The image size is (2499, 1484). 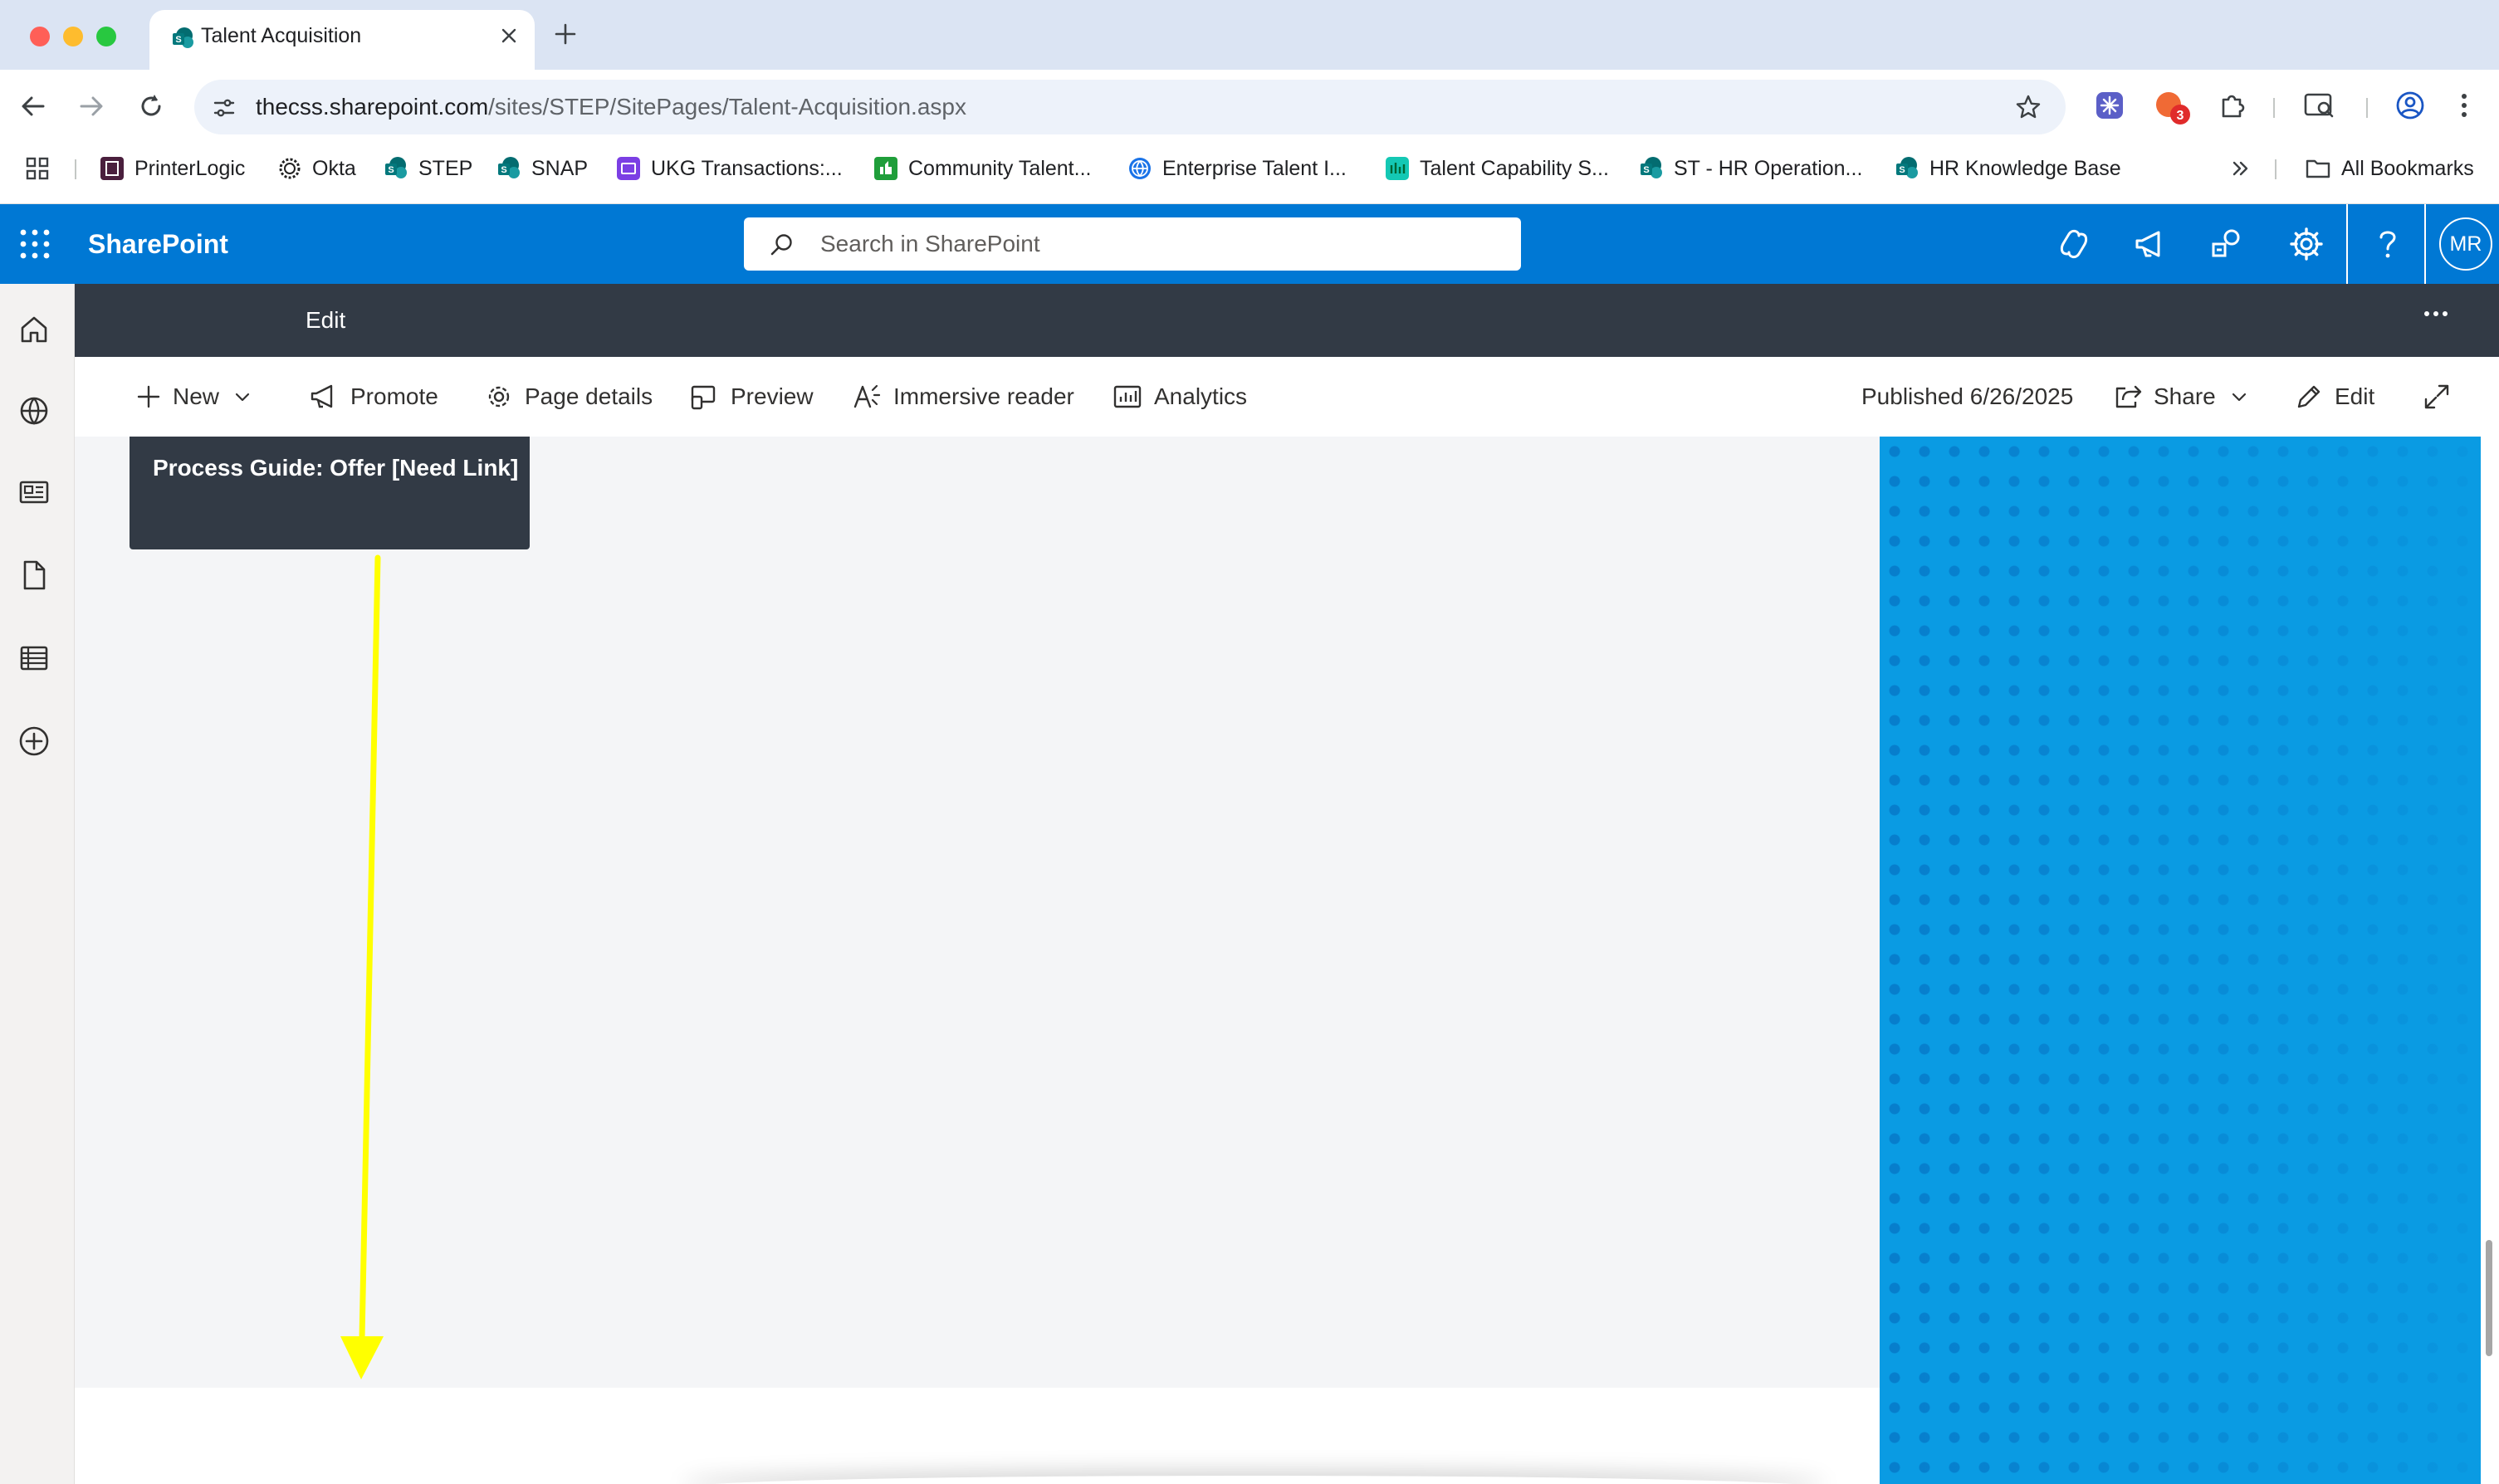 What do you see at coordinates (37, 168) in the screenshot?
I see `apps-grid-icon` at bounding box center [37, 168].